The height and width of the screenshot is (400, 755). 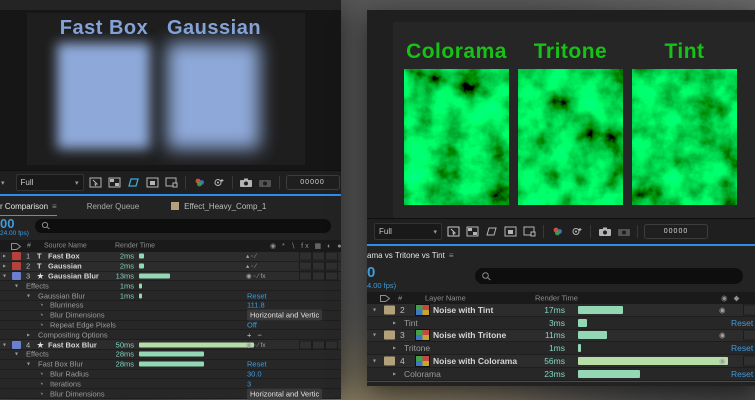 I want to click on timeline-row: ▾ 4 ★ Fast Box Blur 50ms ◉ ◦ ∕ fx, so click(x=170, y=345).